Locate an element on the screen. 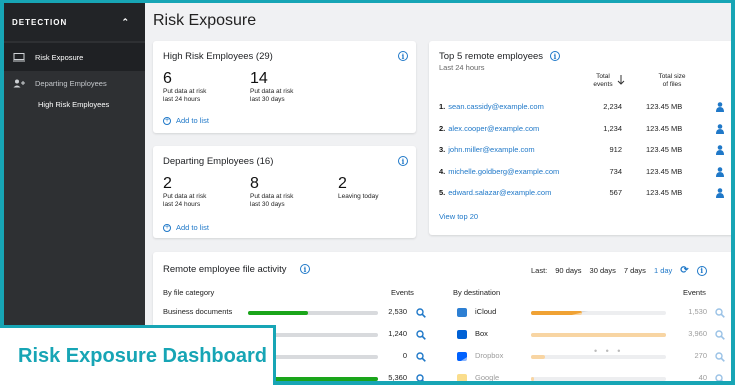 This screenshot has width=735, height=385. employee-email-link: 1. sean.cassidy@example.com is located at coordinates (491, 106).